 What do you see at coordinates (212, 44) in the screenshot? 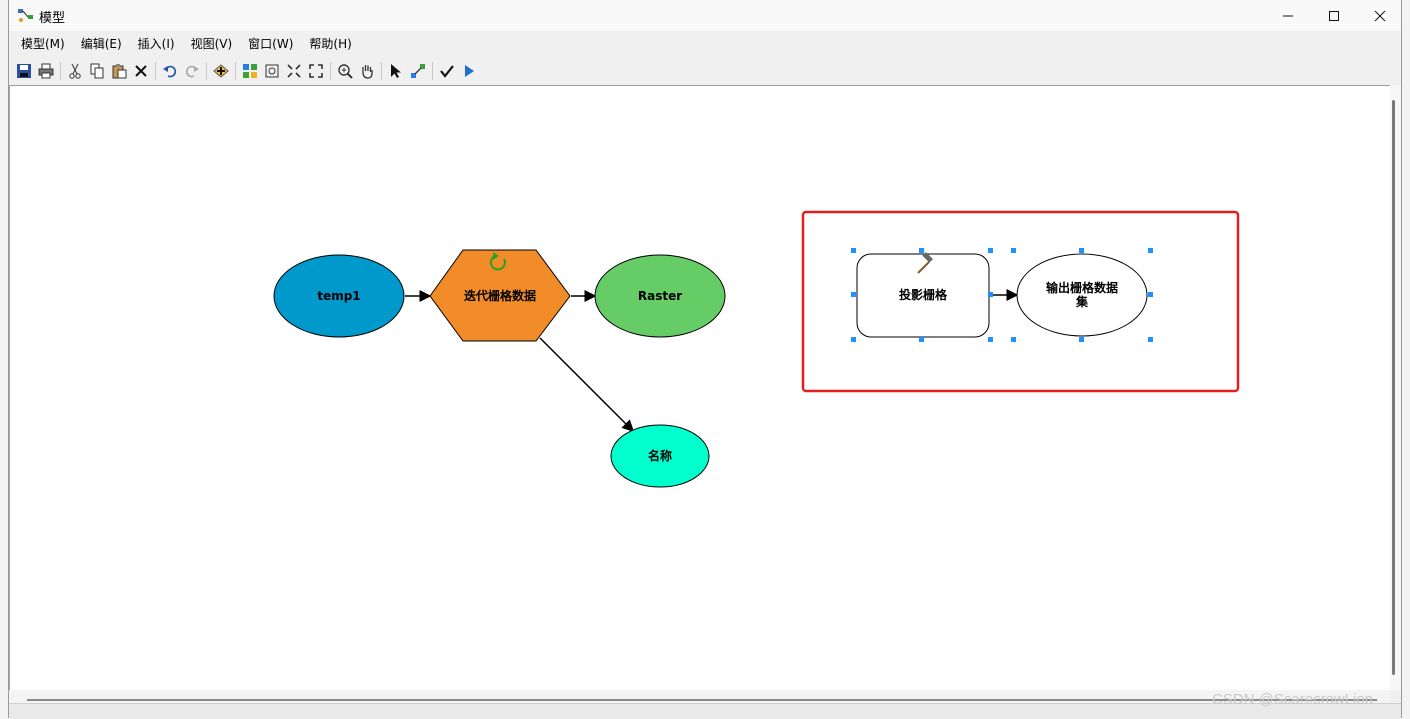
I see `menu-view: 视图(V)` at bounding box center [212, 44].